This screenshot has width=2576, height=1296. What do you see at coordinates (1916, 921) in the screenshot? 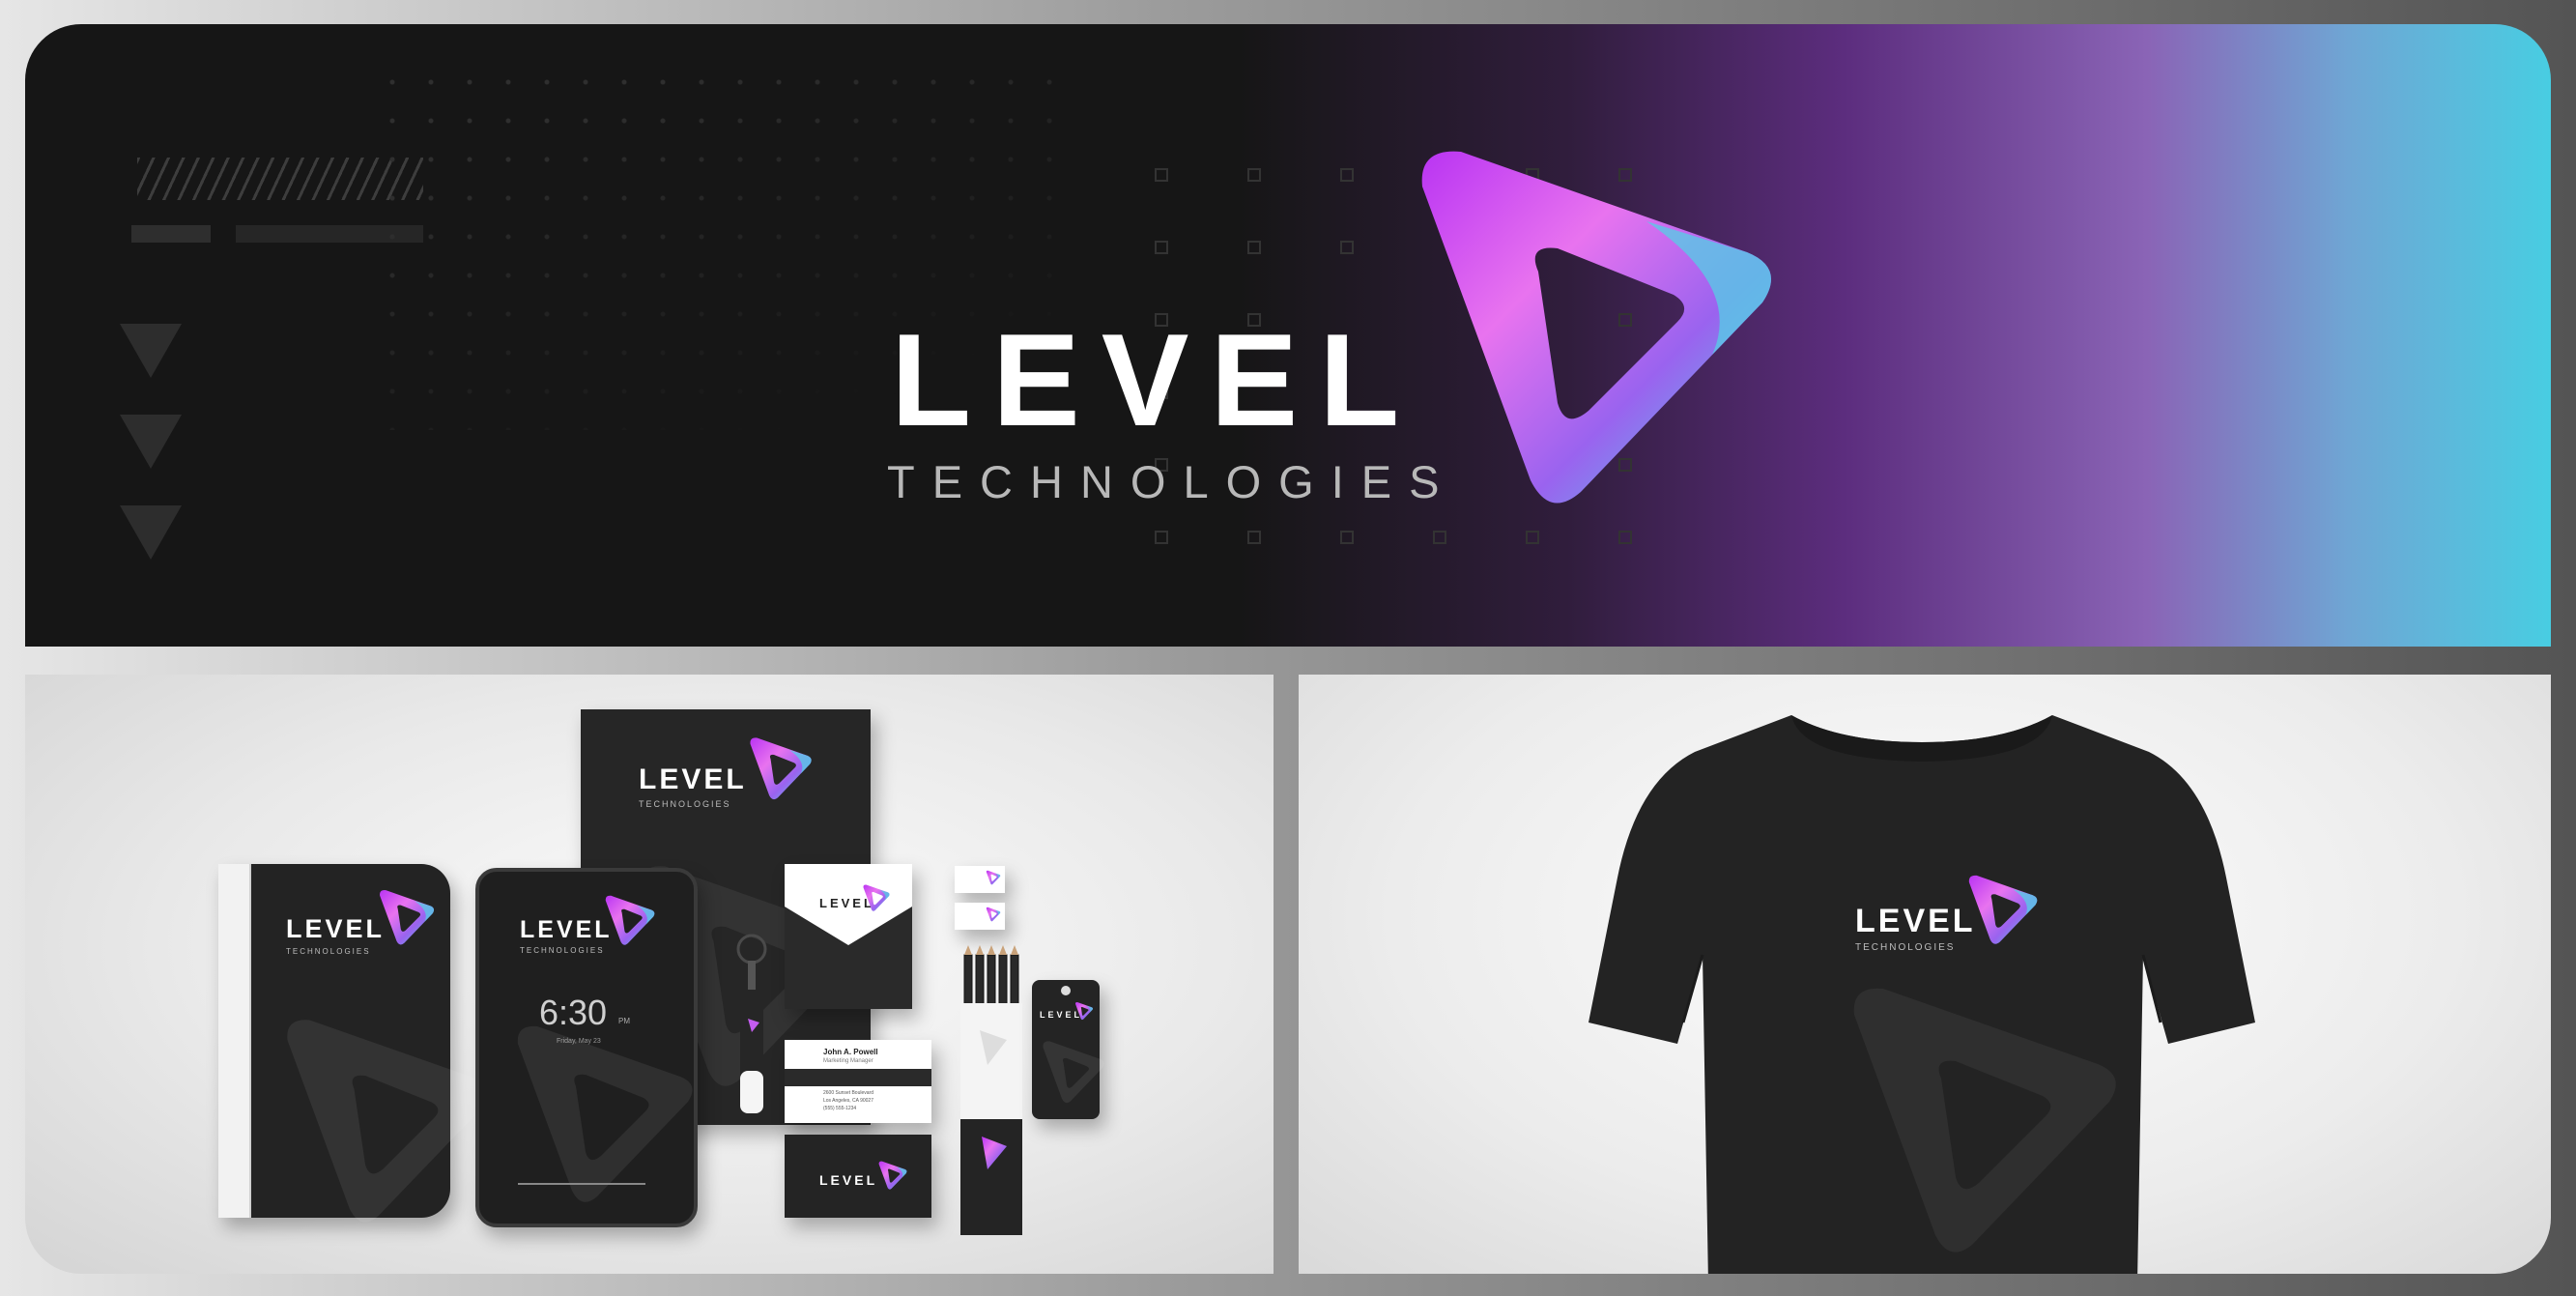
I see `tshirt-wordmark: LEVEL` at bounding box center [1916, 921].